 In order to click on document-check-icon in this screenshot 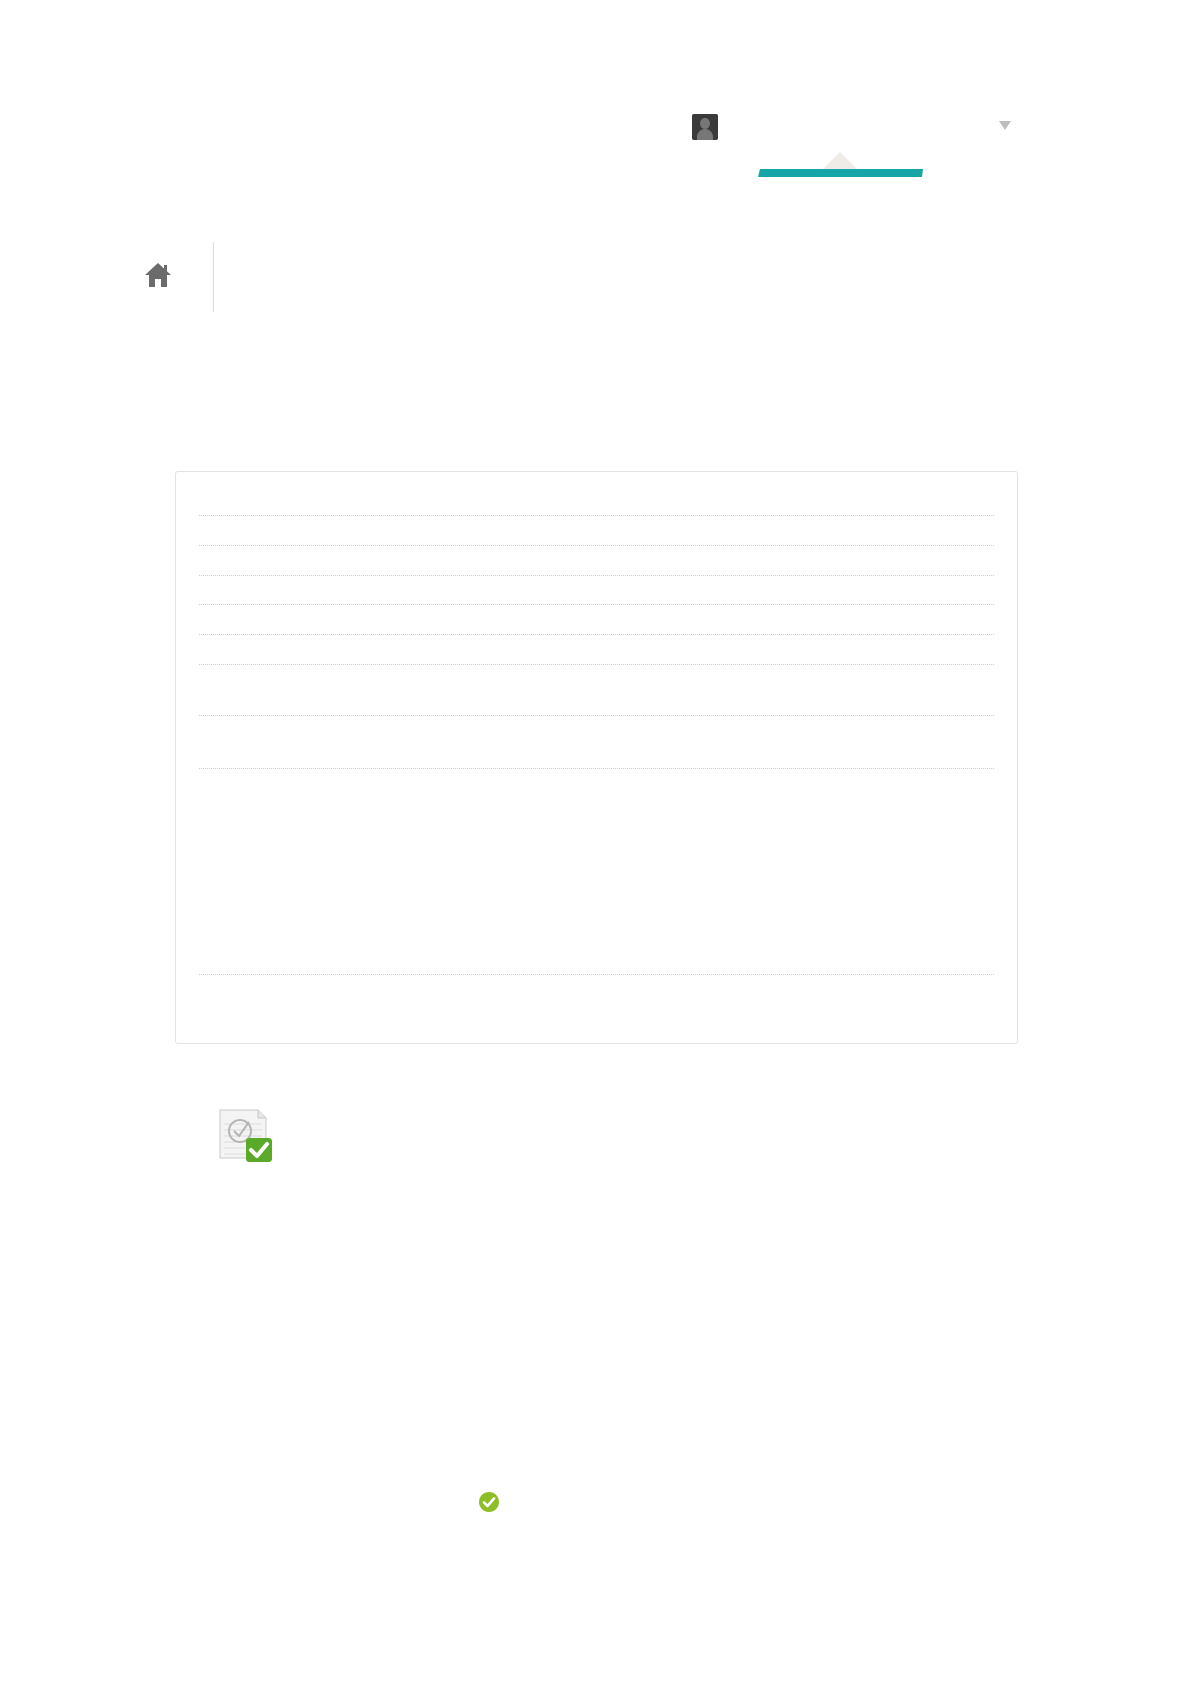, I will do `click(246, 1136)`.